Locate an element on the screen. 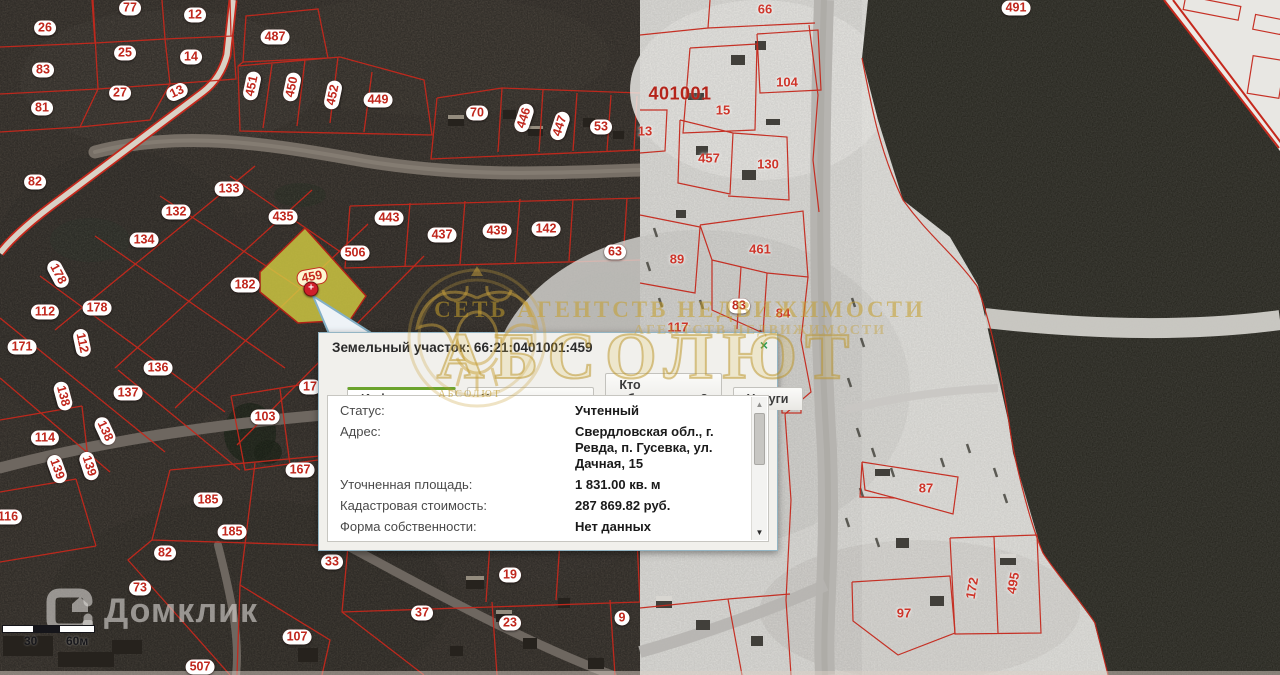  parcel-label-439: 439 is located at coordinates (497, 231).